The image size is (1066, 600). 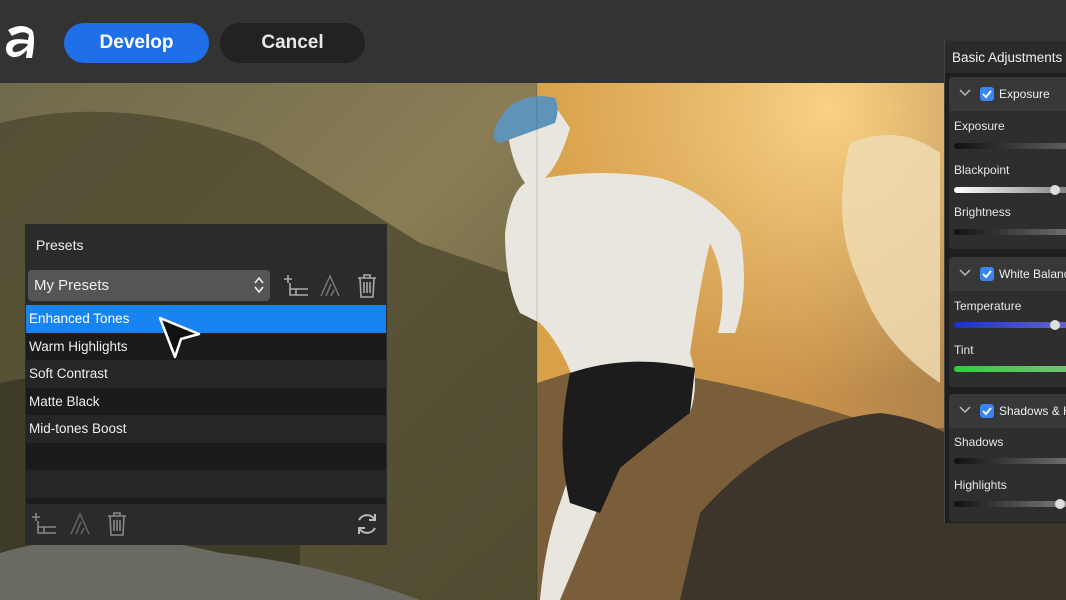 I want to click on up-down-arrows-icon, so click(x=259, y=285).